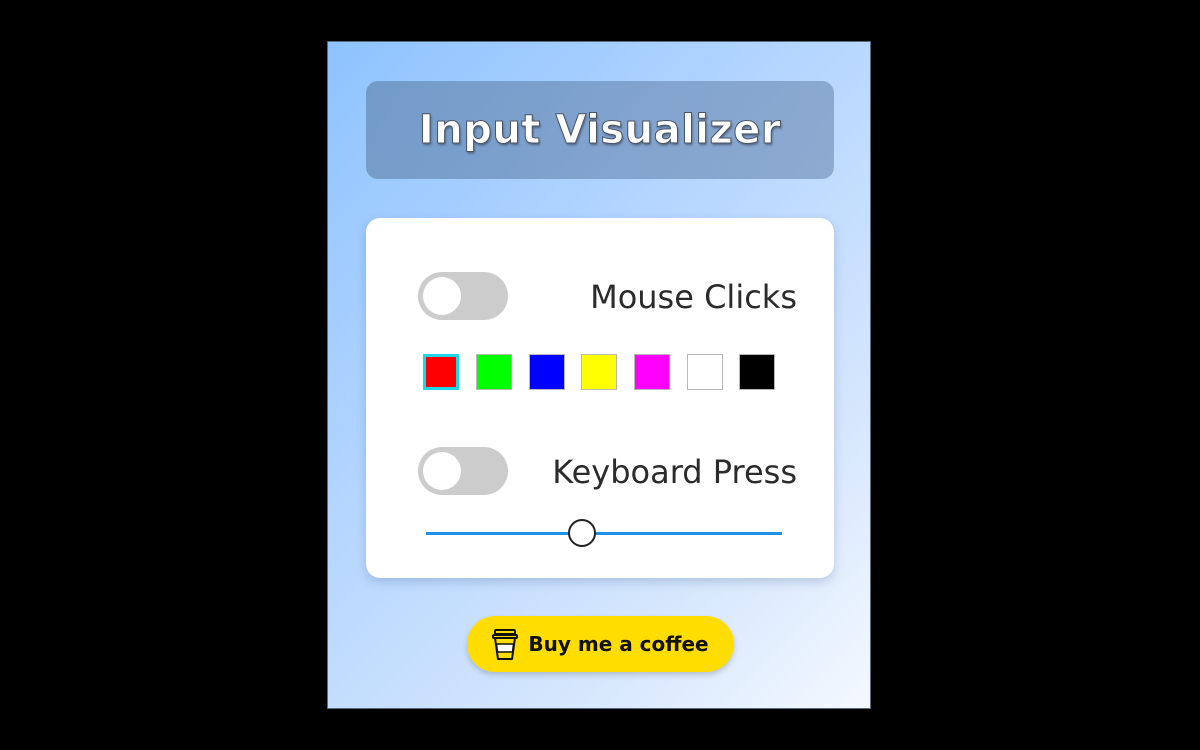  I want to click on keyboard-press-toggle, so click(463, 471).